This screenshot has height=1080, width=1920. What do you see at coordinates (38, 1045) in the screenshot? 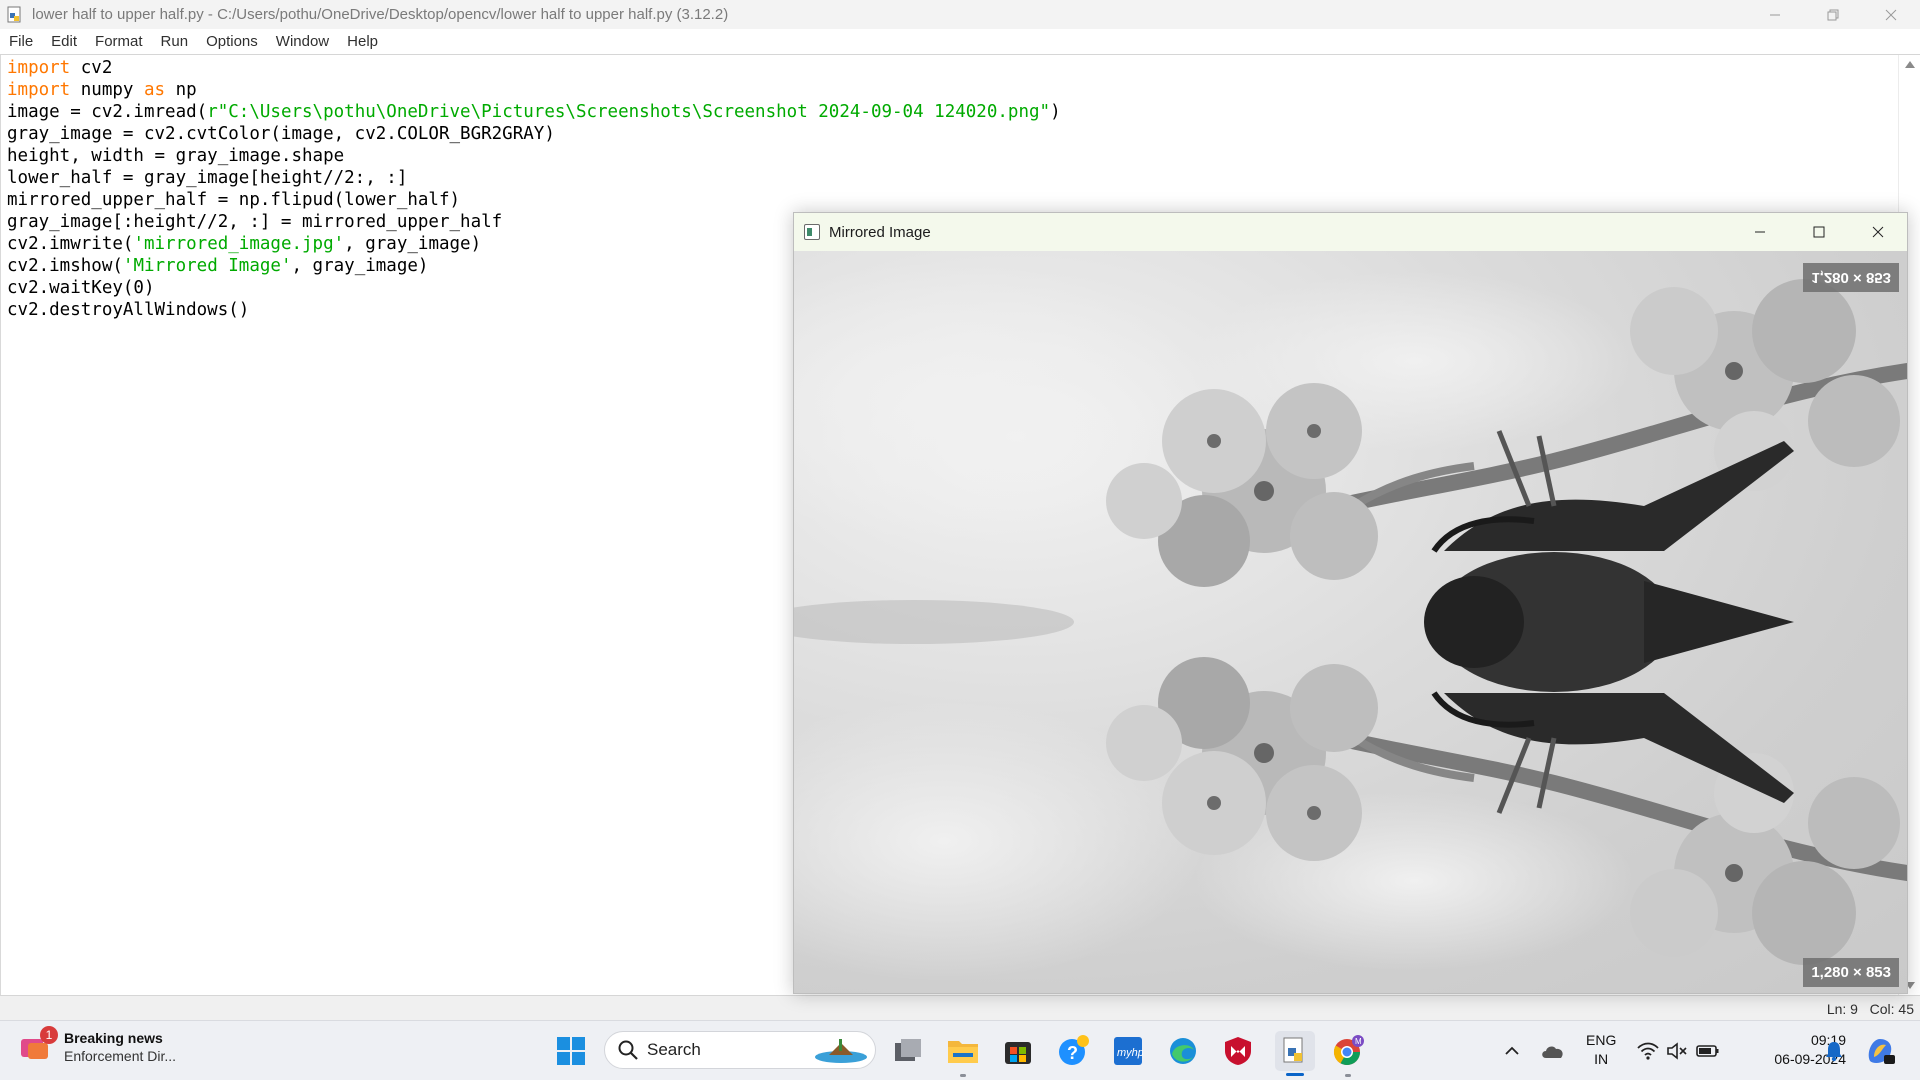
I see `news-icon: 1` at bounding box center [38, 1045].